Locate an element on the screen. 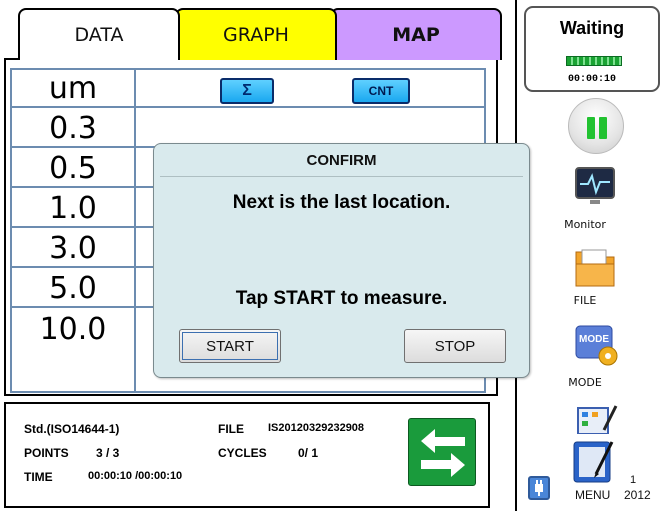 The image size is (666, 511). file-value: IS20120329232908 is located at coordinates (316, 428).